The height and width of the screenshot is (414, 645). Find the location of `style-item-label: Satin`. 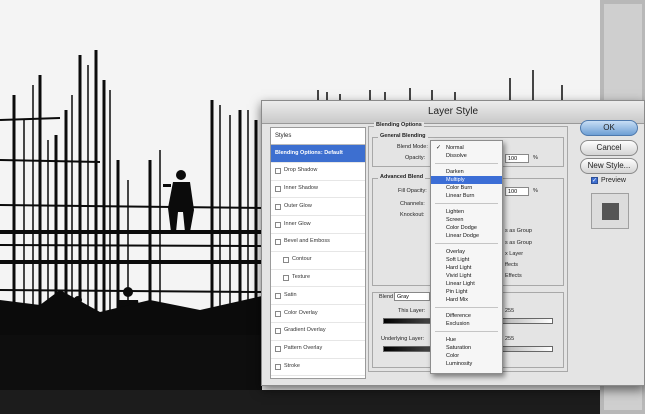

style-item-label: Satin is located at coordinates (290, 294).